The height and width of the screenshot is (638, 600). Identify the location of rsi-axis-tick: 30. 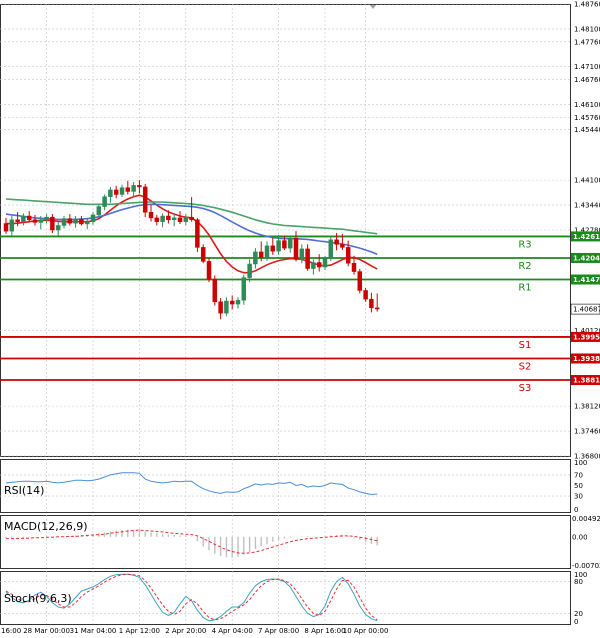
(578, 497).